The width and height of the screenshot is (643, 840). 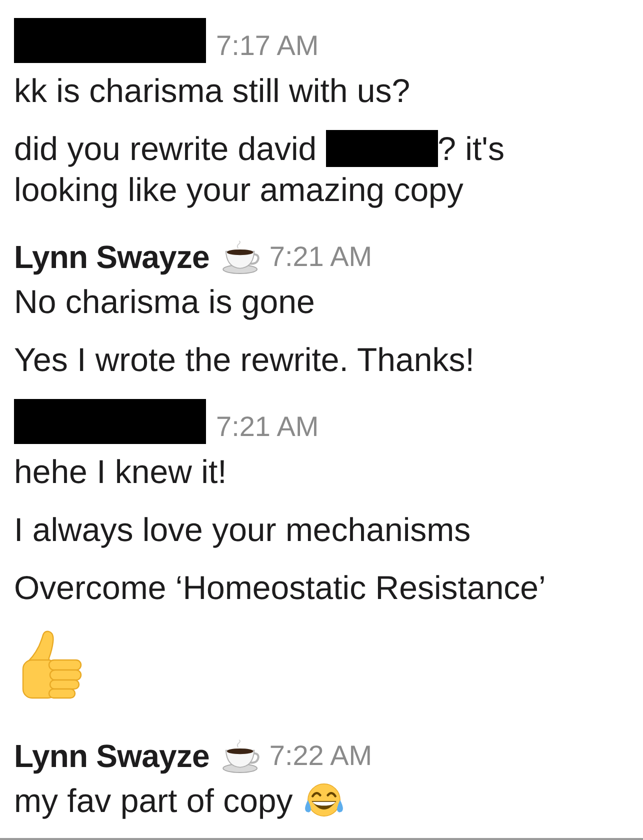 What do you see at coordinates (267, 46) in the screenshot?
I see `timestamp: 7:17 AM` at bounding box center [267, 46].